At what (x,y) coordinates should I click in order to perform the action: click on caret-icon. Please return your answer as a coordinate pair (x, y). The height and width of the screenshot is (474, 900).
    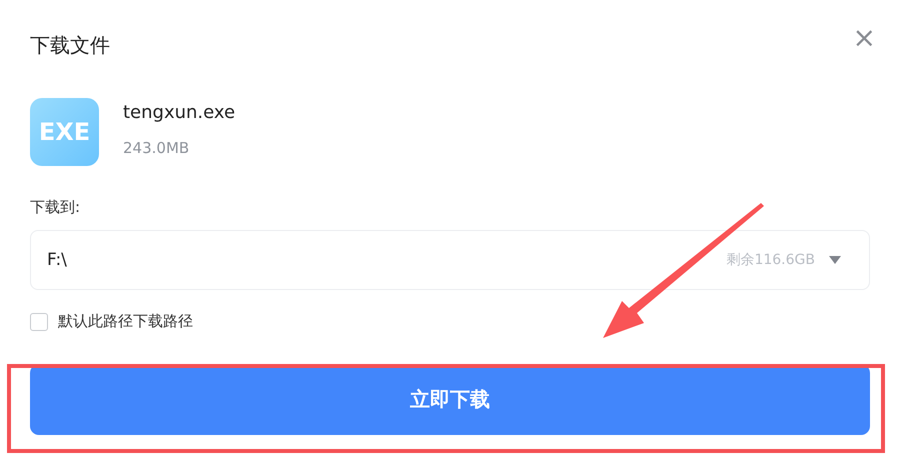
    Looking at the image, I should click on (835, 260).